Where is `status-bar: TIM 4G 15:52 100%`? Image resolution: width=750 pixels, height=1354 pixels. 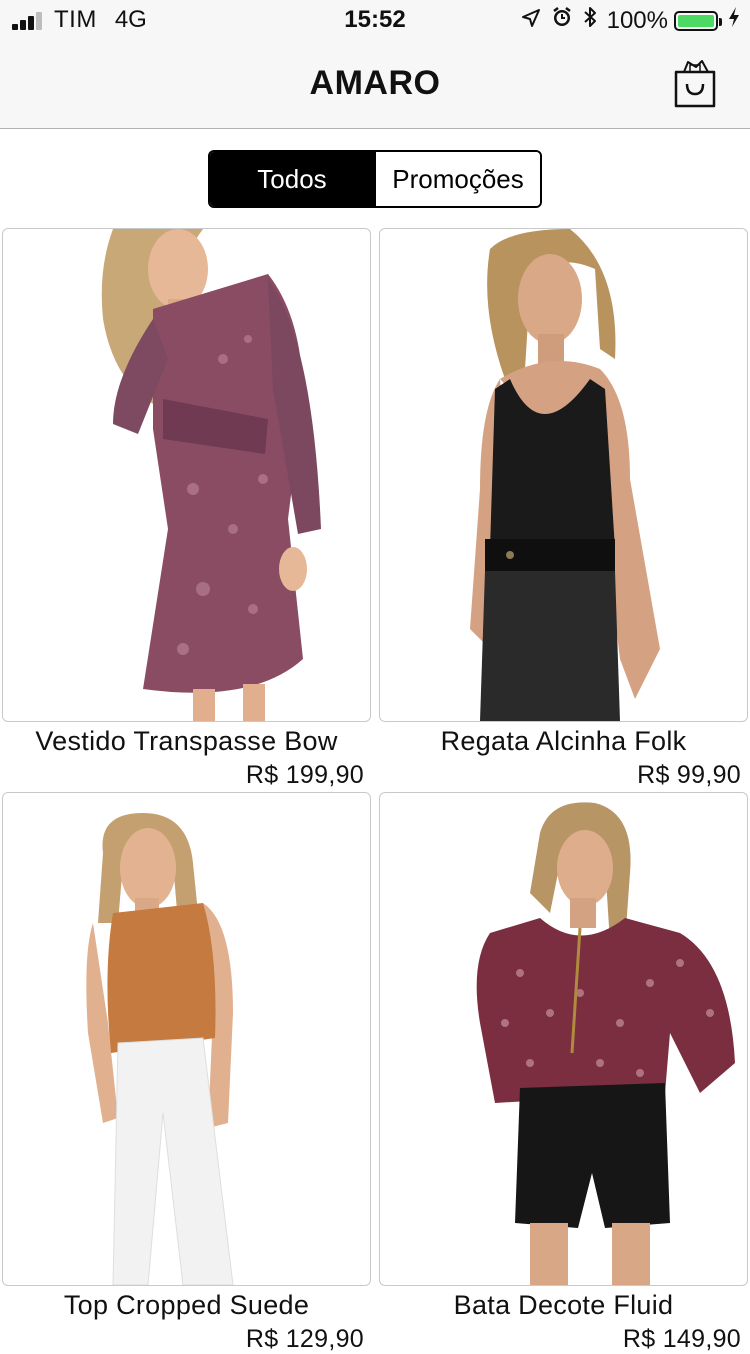 status-bar: TIM 4G 15:52 100% is located at coordinates (375, 20).